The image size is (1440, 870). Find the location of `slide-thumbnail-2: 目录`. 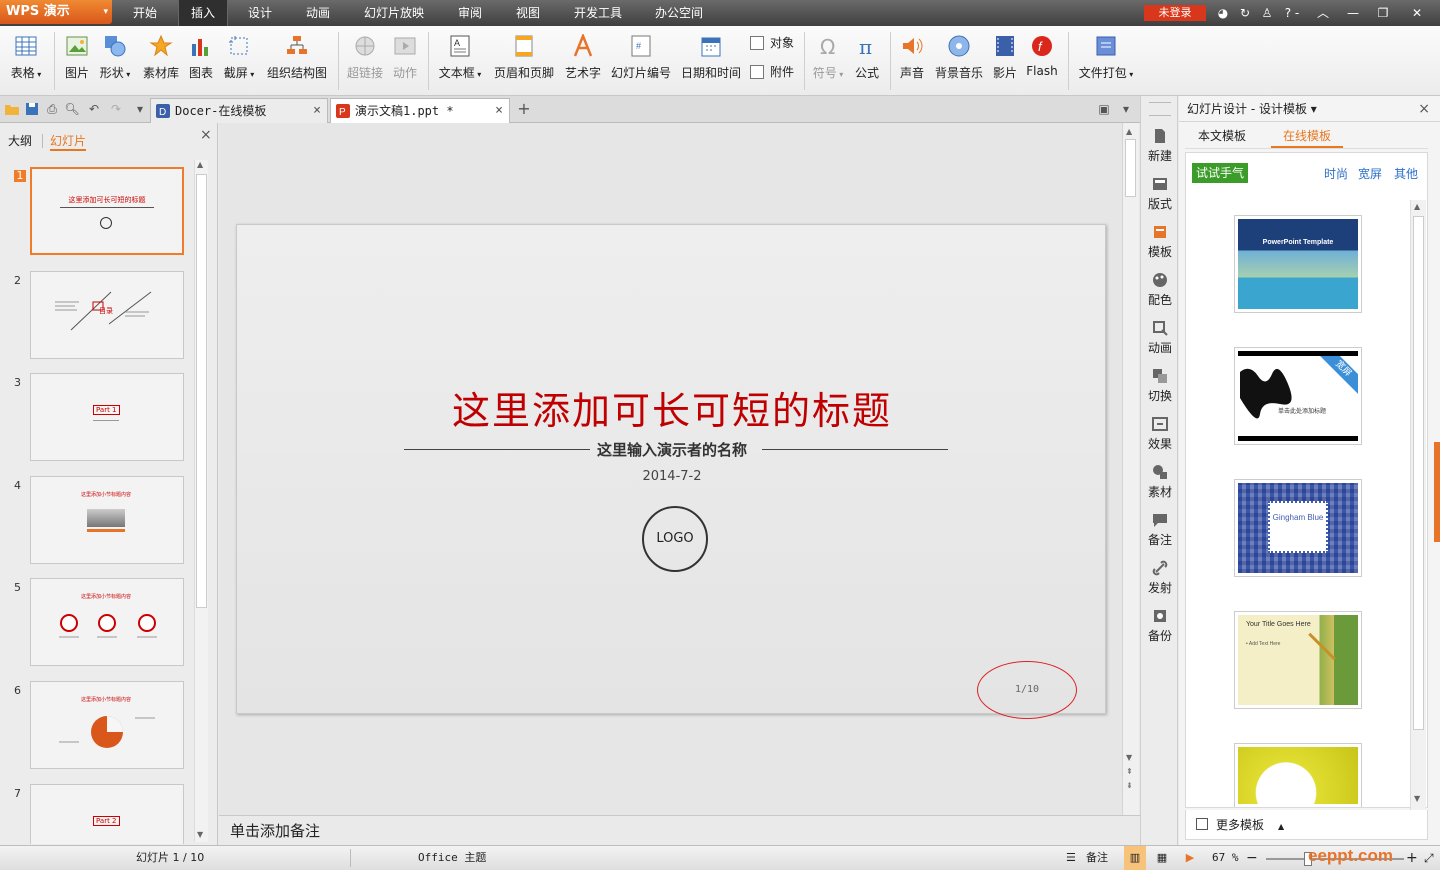

slide-thumbnail-2: 目录 is located at coordinates (107, 315).